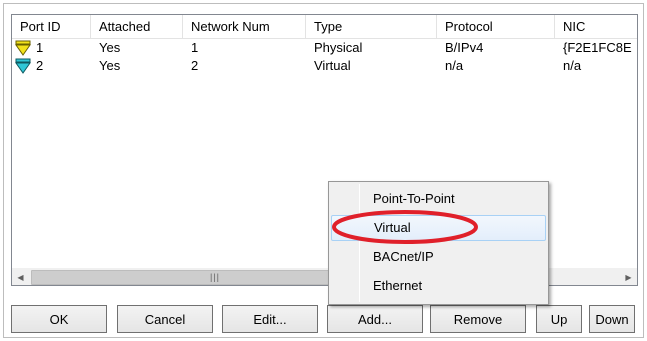 The height and width of the screenshot is (341, 647). Describe the element at coordinates (612, 319) in the screenshot. I see `move-down-button: Down` at that location.